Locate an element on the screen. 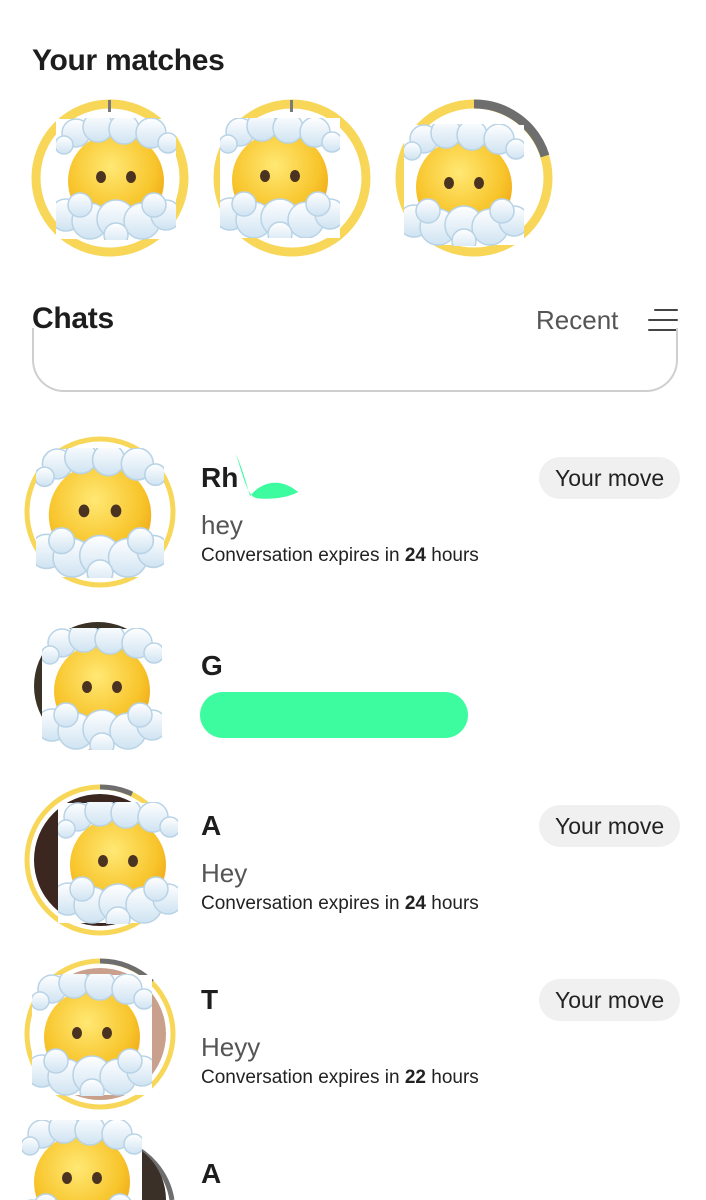 The height and width of the screenshot is (1200, 706). chat-name: G is located at coordinates (212, 665).